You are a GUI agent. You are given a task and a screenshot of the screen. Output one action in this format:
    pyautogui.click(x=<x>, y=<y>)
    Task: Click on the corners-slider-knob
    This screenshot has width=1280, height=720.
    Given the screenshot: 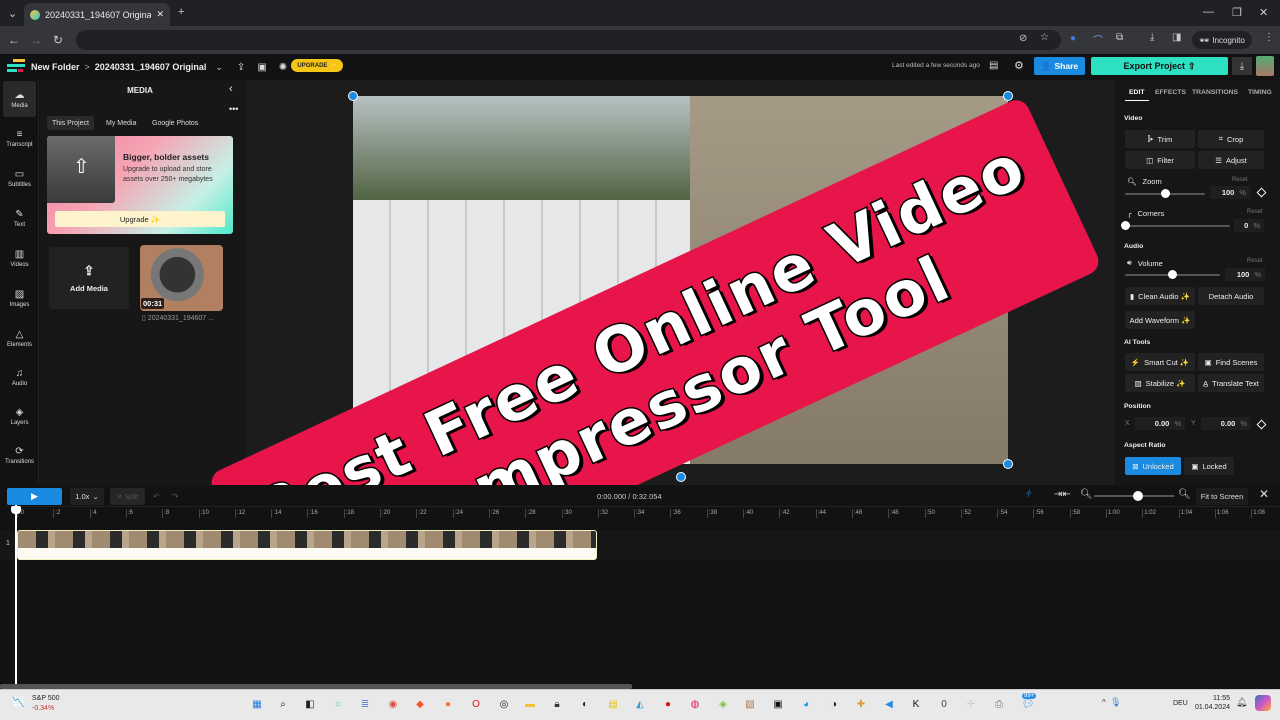 What is the action you would take?
    pyautogui.click(x=1125, y=225)
    